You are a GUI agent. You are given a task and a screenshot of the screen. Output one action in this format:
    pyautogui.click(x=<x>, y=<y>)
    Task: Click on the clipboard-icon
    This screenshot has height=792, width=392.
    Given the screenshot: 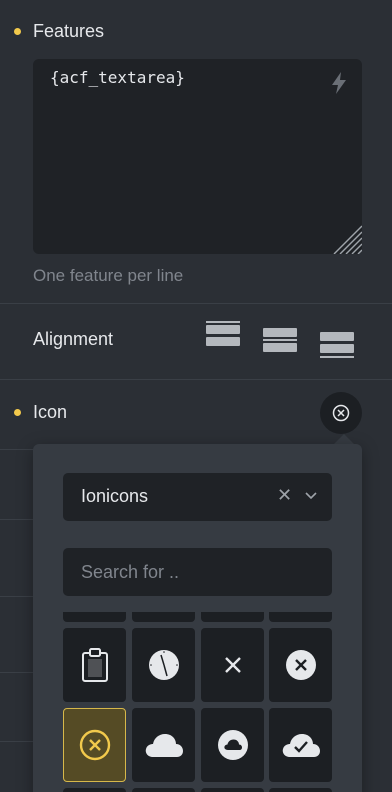 What is the action you would take?
    pyautogui.click(x=94, y=665)
    